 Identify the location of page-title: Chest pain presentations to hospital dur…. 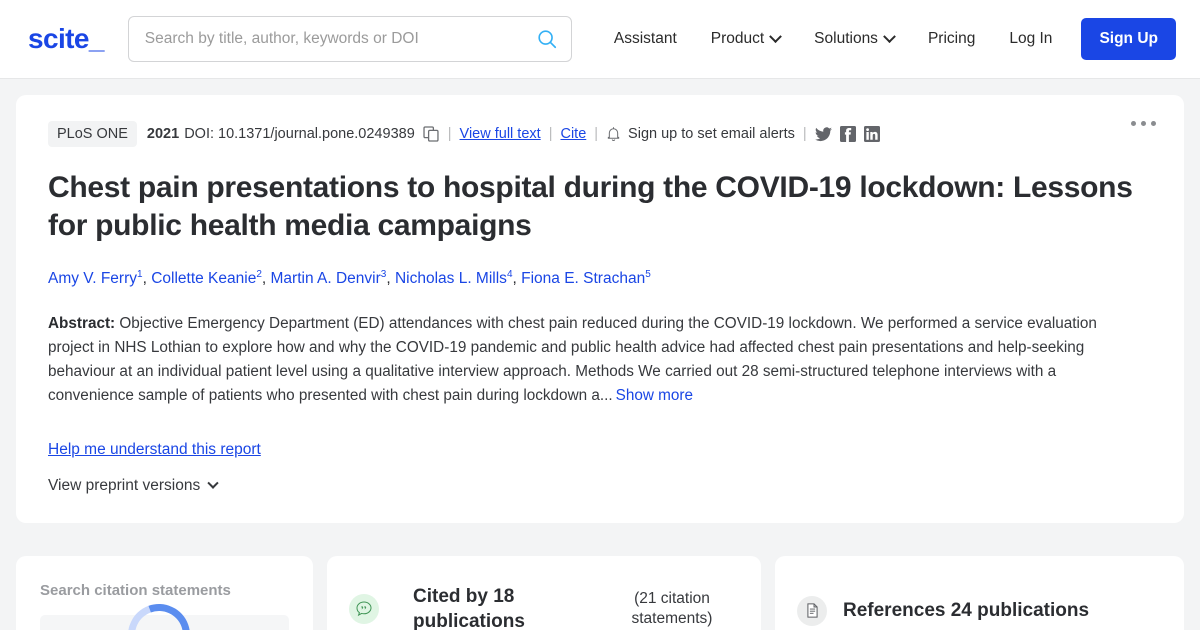
(590, 207).